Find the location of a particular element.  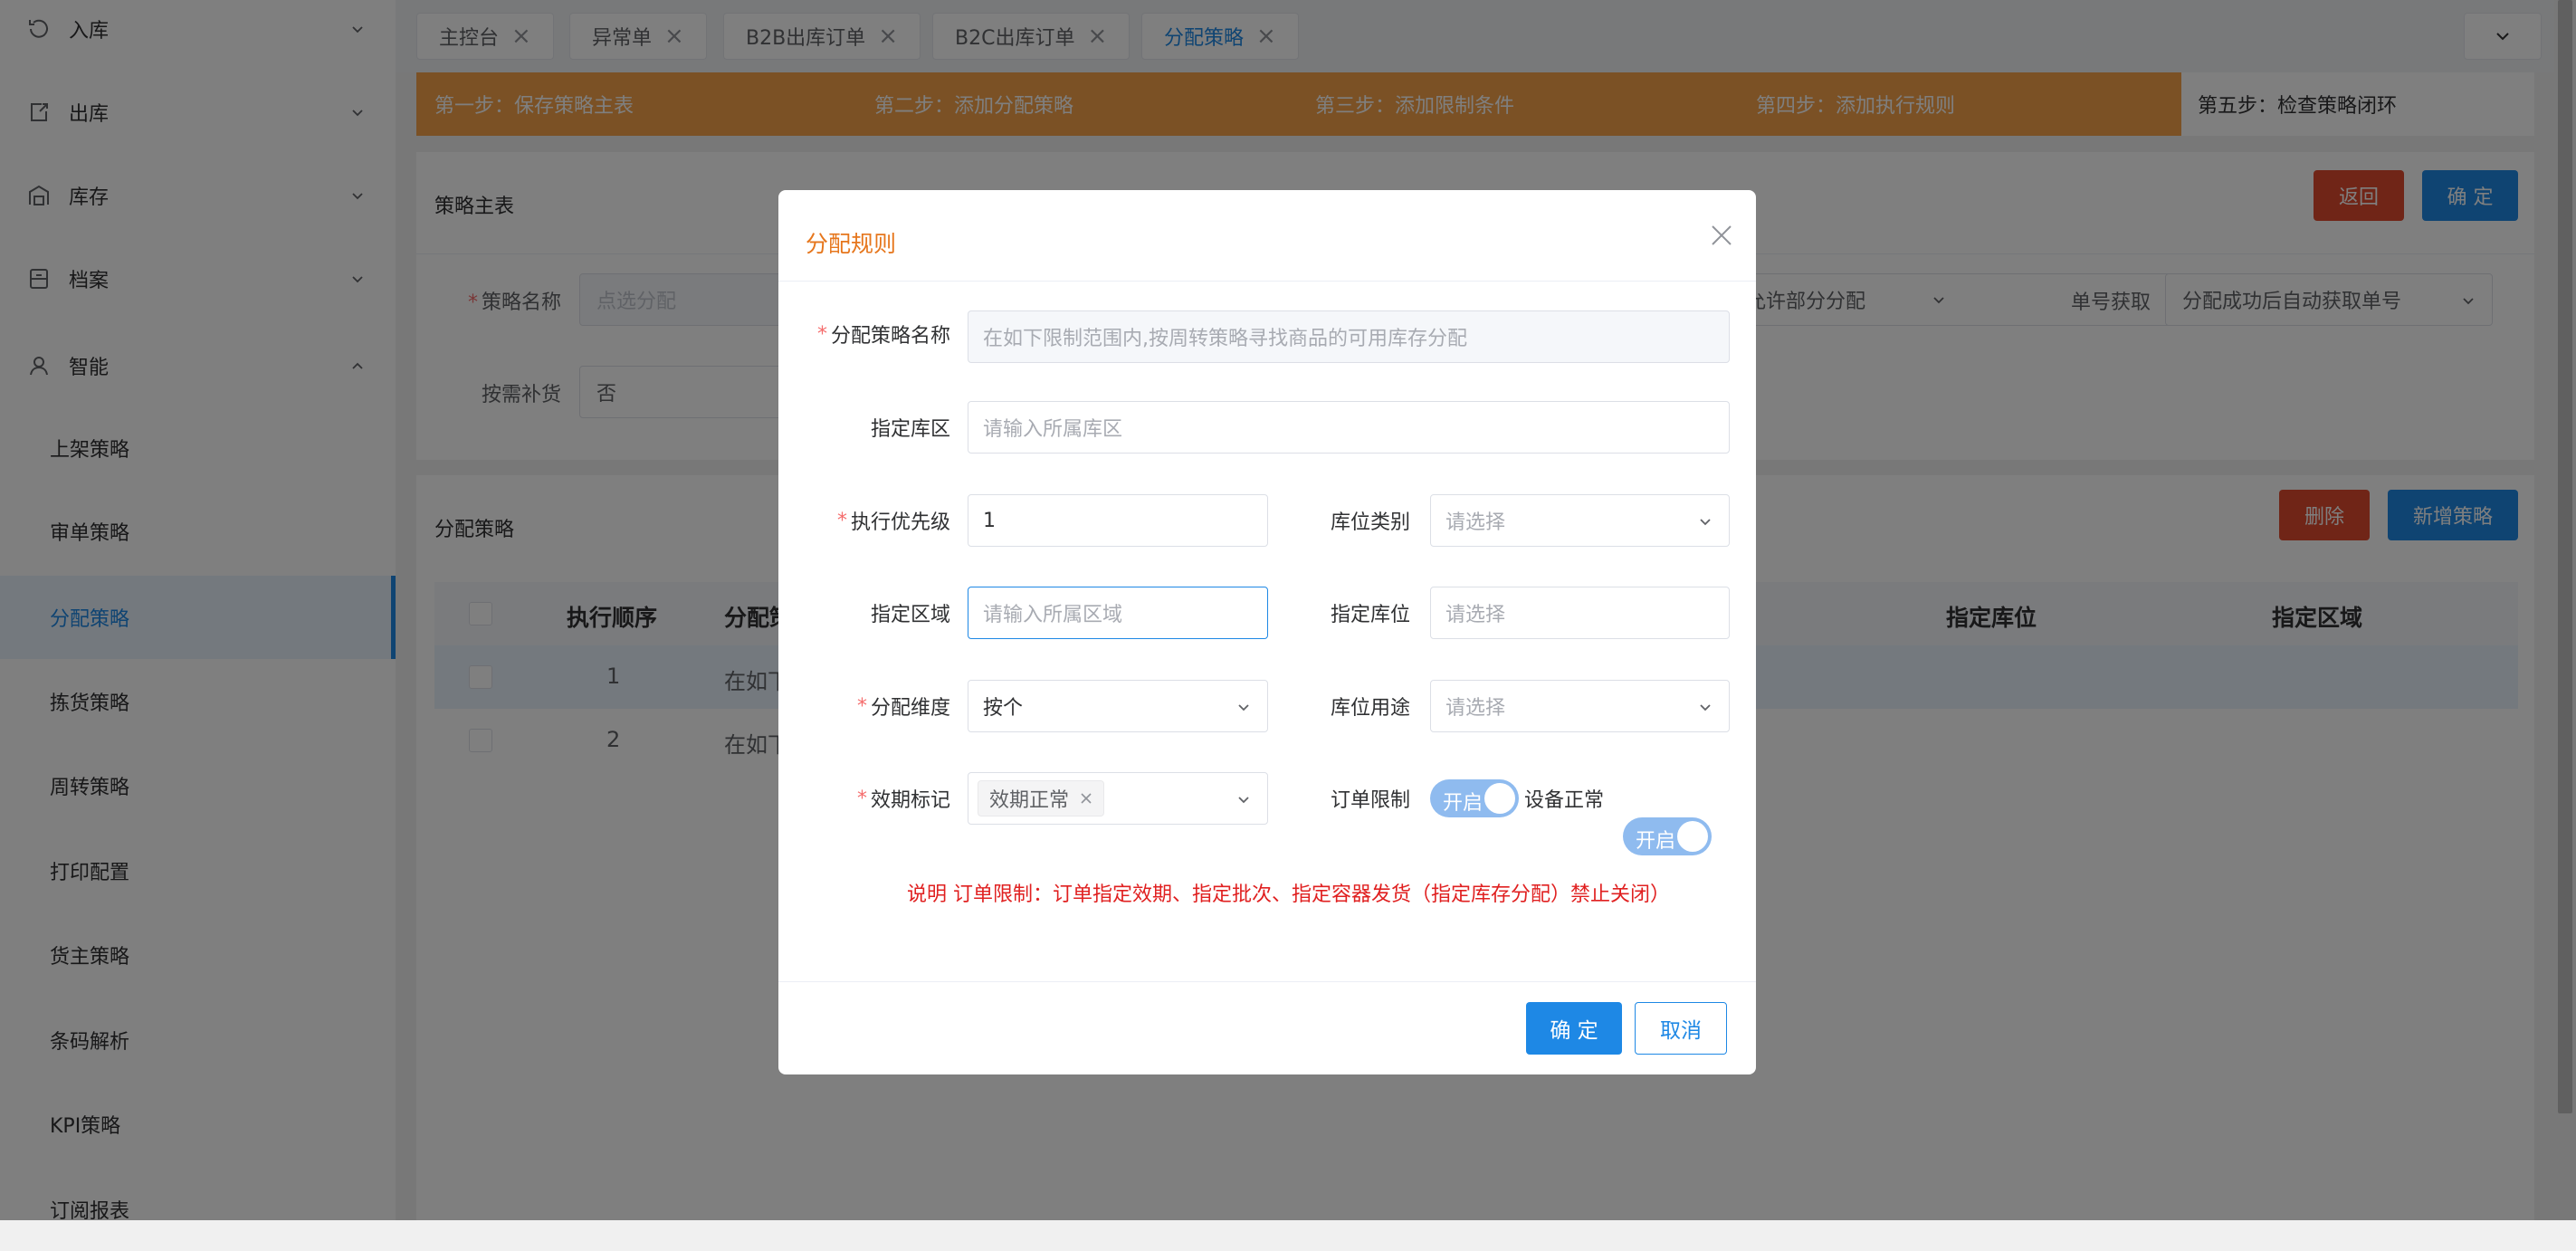

device-switch: 开启 is located at coordinates (1667, 836).